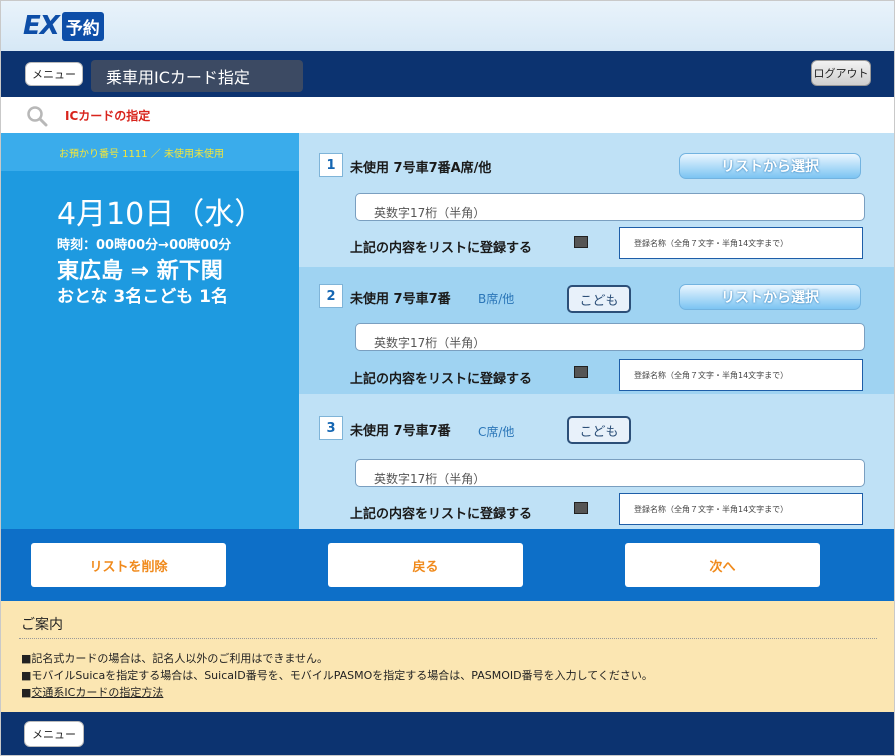  Describe the element at coordinates (140, 271) in the screenshot. I see `travel-route: 東広島 ⇒ 新下関` at that location.